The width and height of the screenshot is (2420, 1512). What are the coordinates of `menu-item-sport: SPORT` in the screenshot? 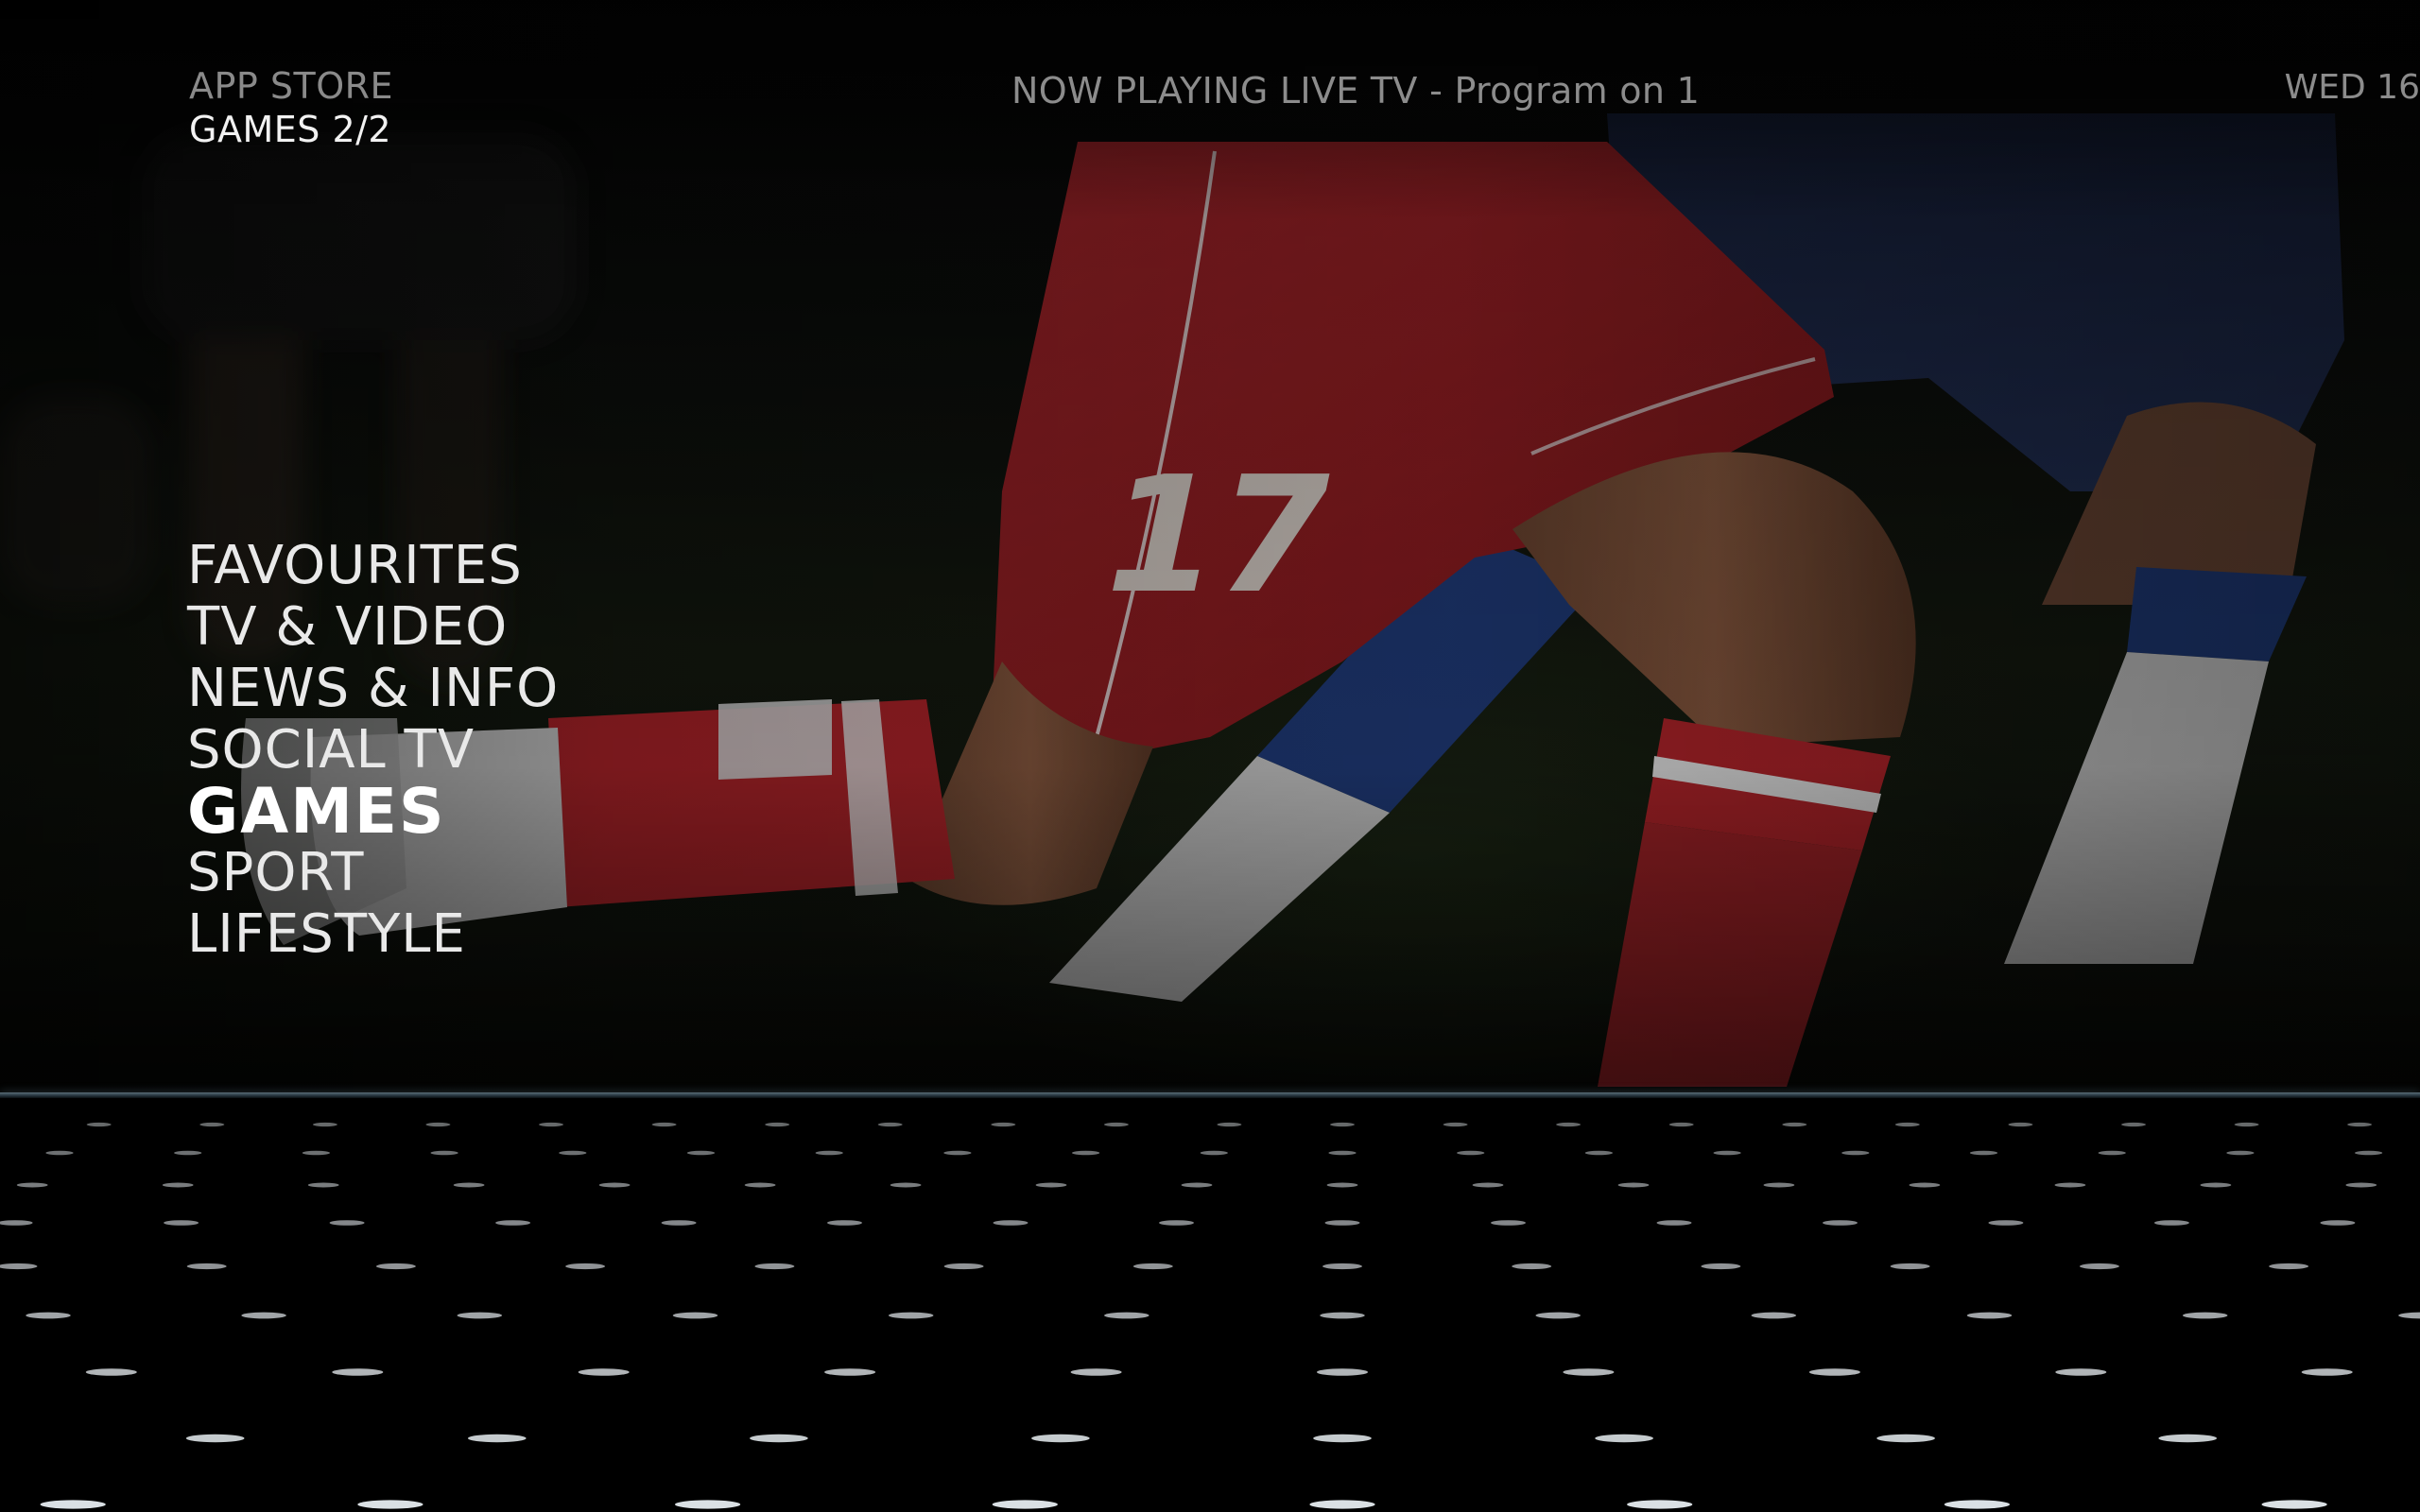 It's located at (373, 872).